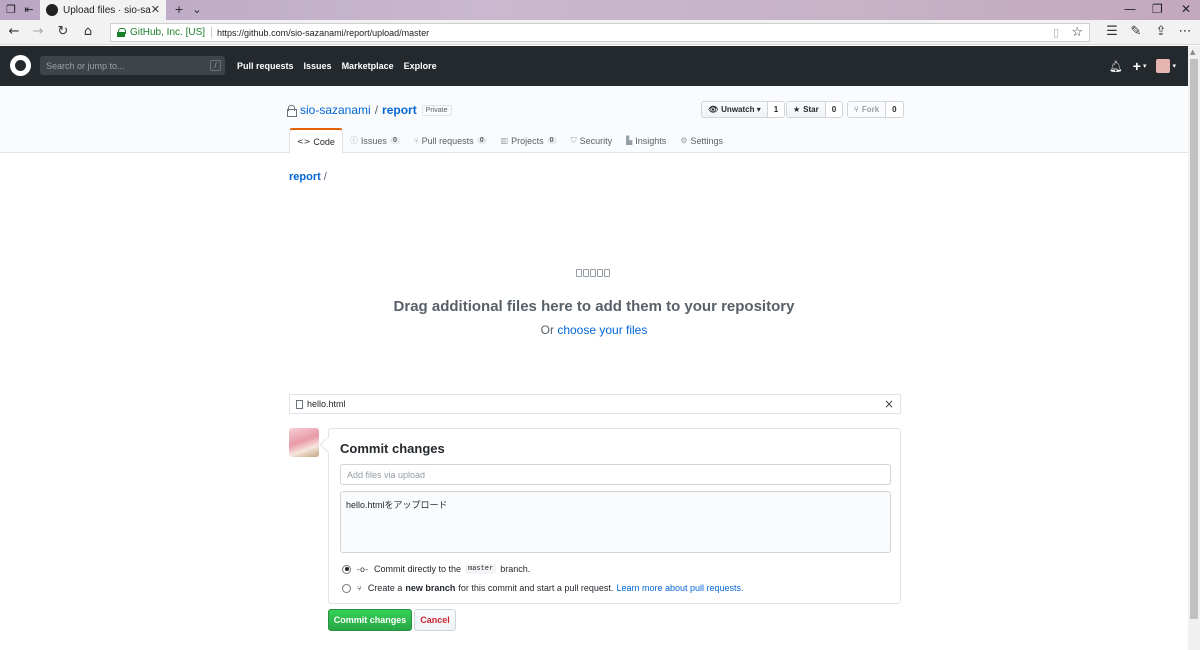 Image resolution: width=1200 pixels, height=650 pixels. What do you see at coordinates (337, 66) in the screenshot?
I see `header-nav: Pull requests Issues Marketplace Explore` at bounding box center [337, 66].